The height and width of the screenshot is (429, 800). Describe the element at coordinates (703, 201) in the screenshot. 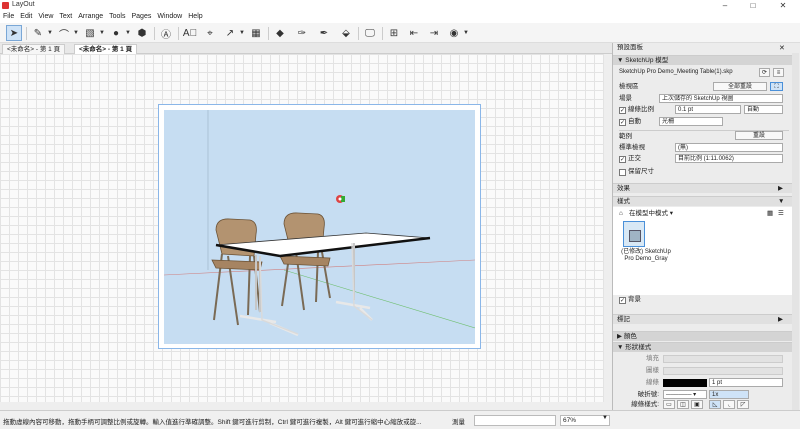

I see `styles-section-header: 樣式 ▼` at that location.